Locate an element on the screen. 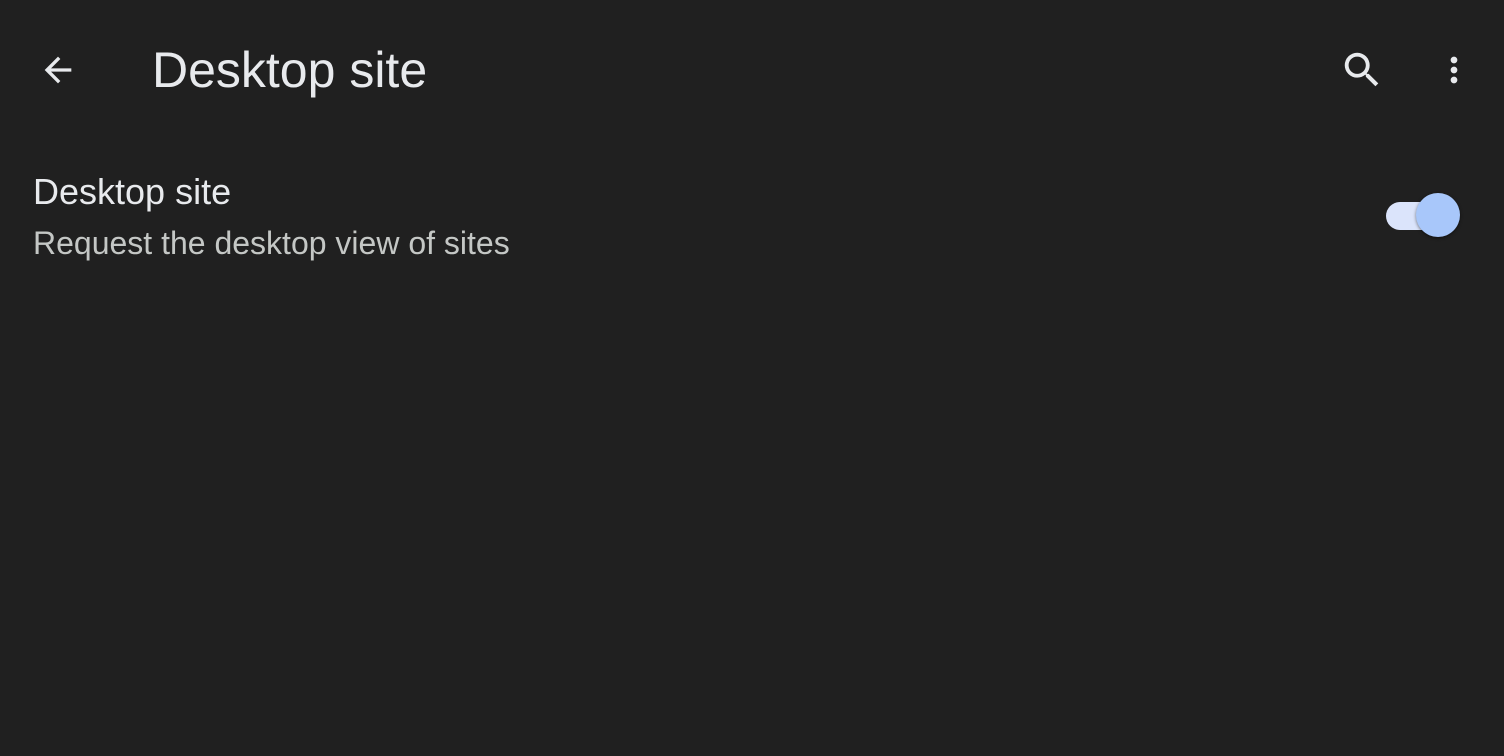  setting-summary: Request the desktop view of sites is located at coordinates (271, 243).